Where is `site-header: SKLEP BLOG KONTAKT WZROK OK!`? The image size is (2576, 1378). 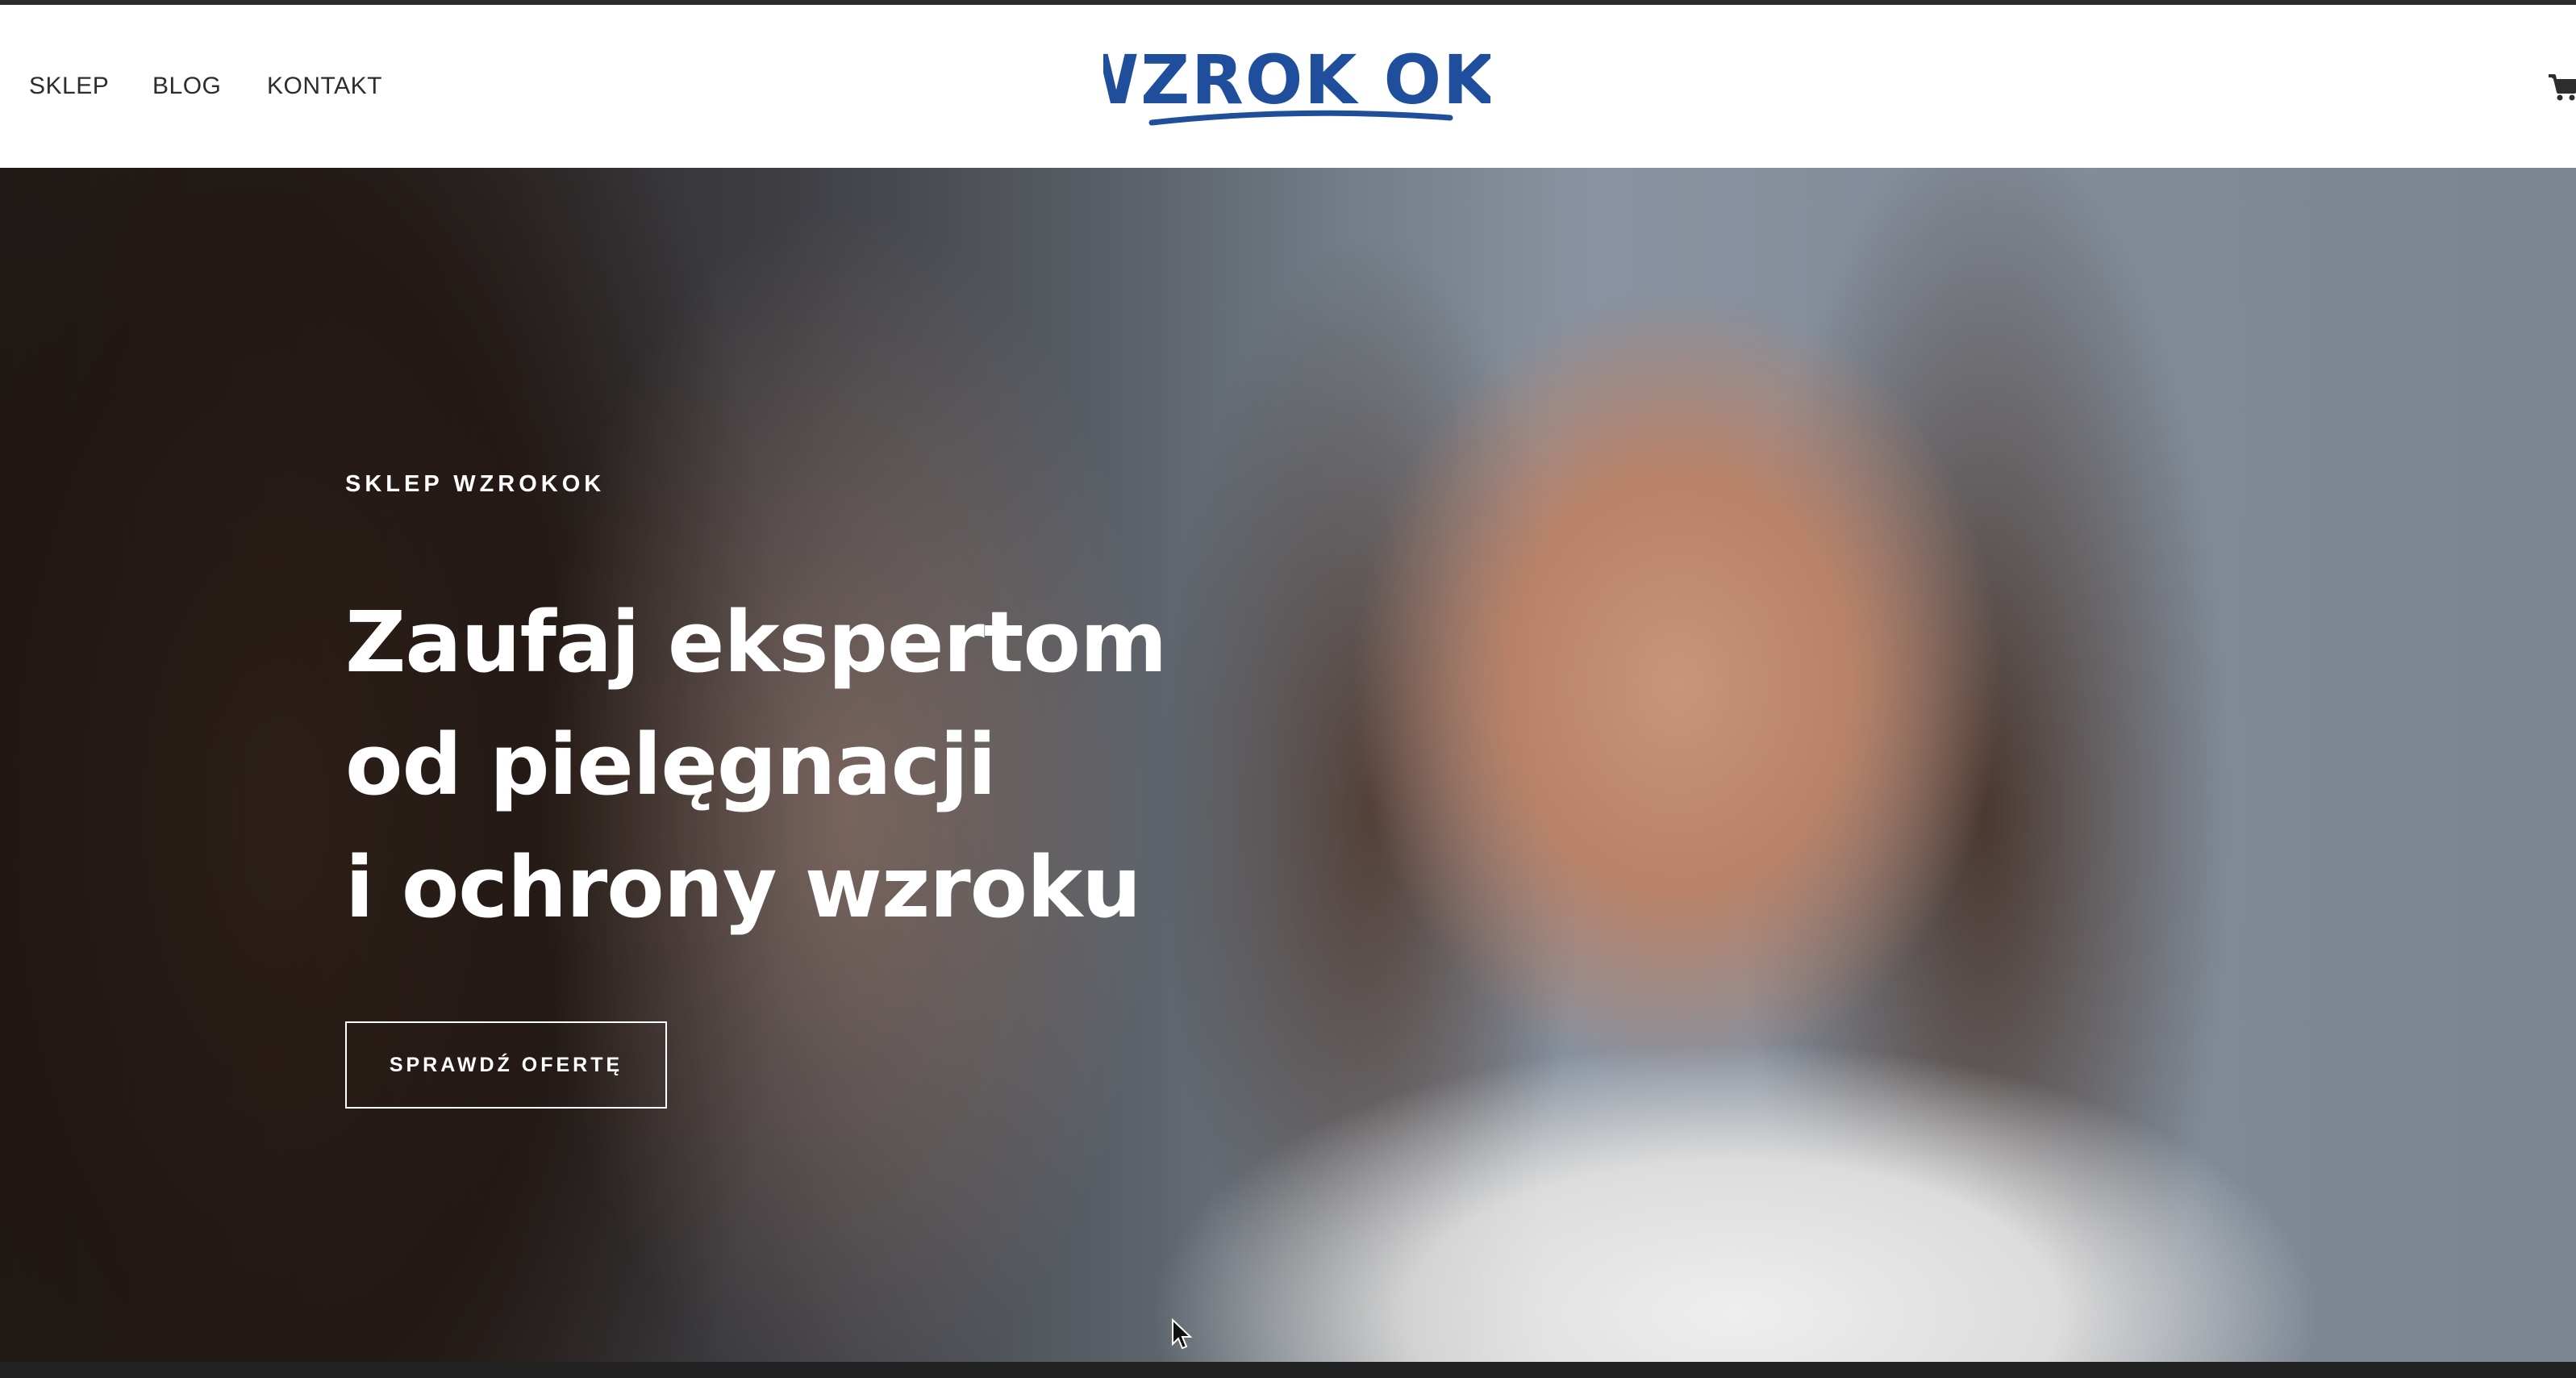 site-header: SKLEP BLOG KONTAKT WZROK OK! is located at coordinates (1288, 86).